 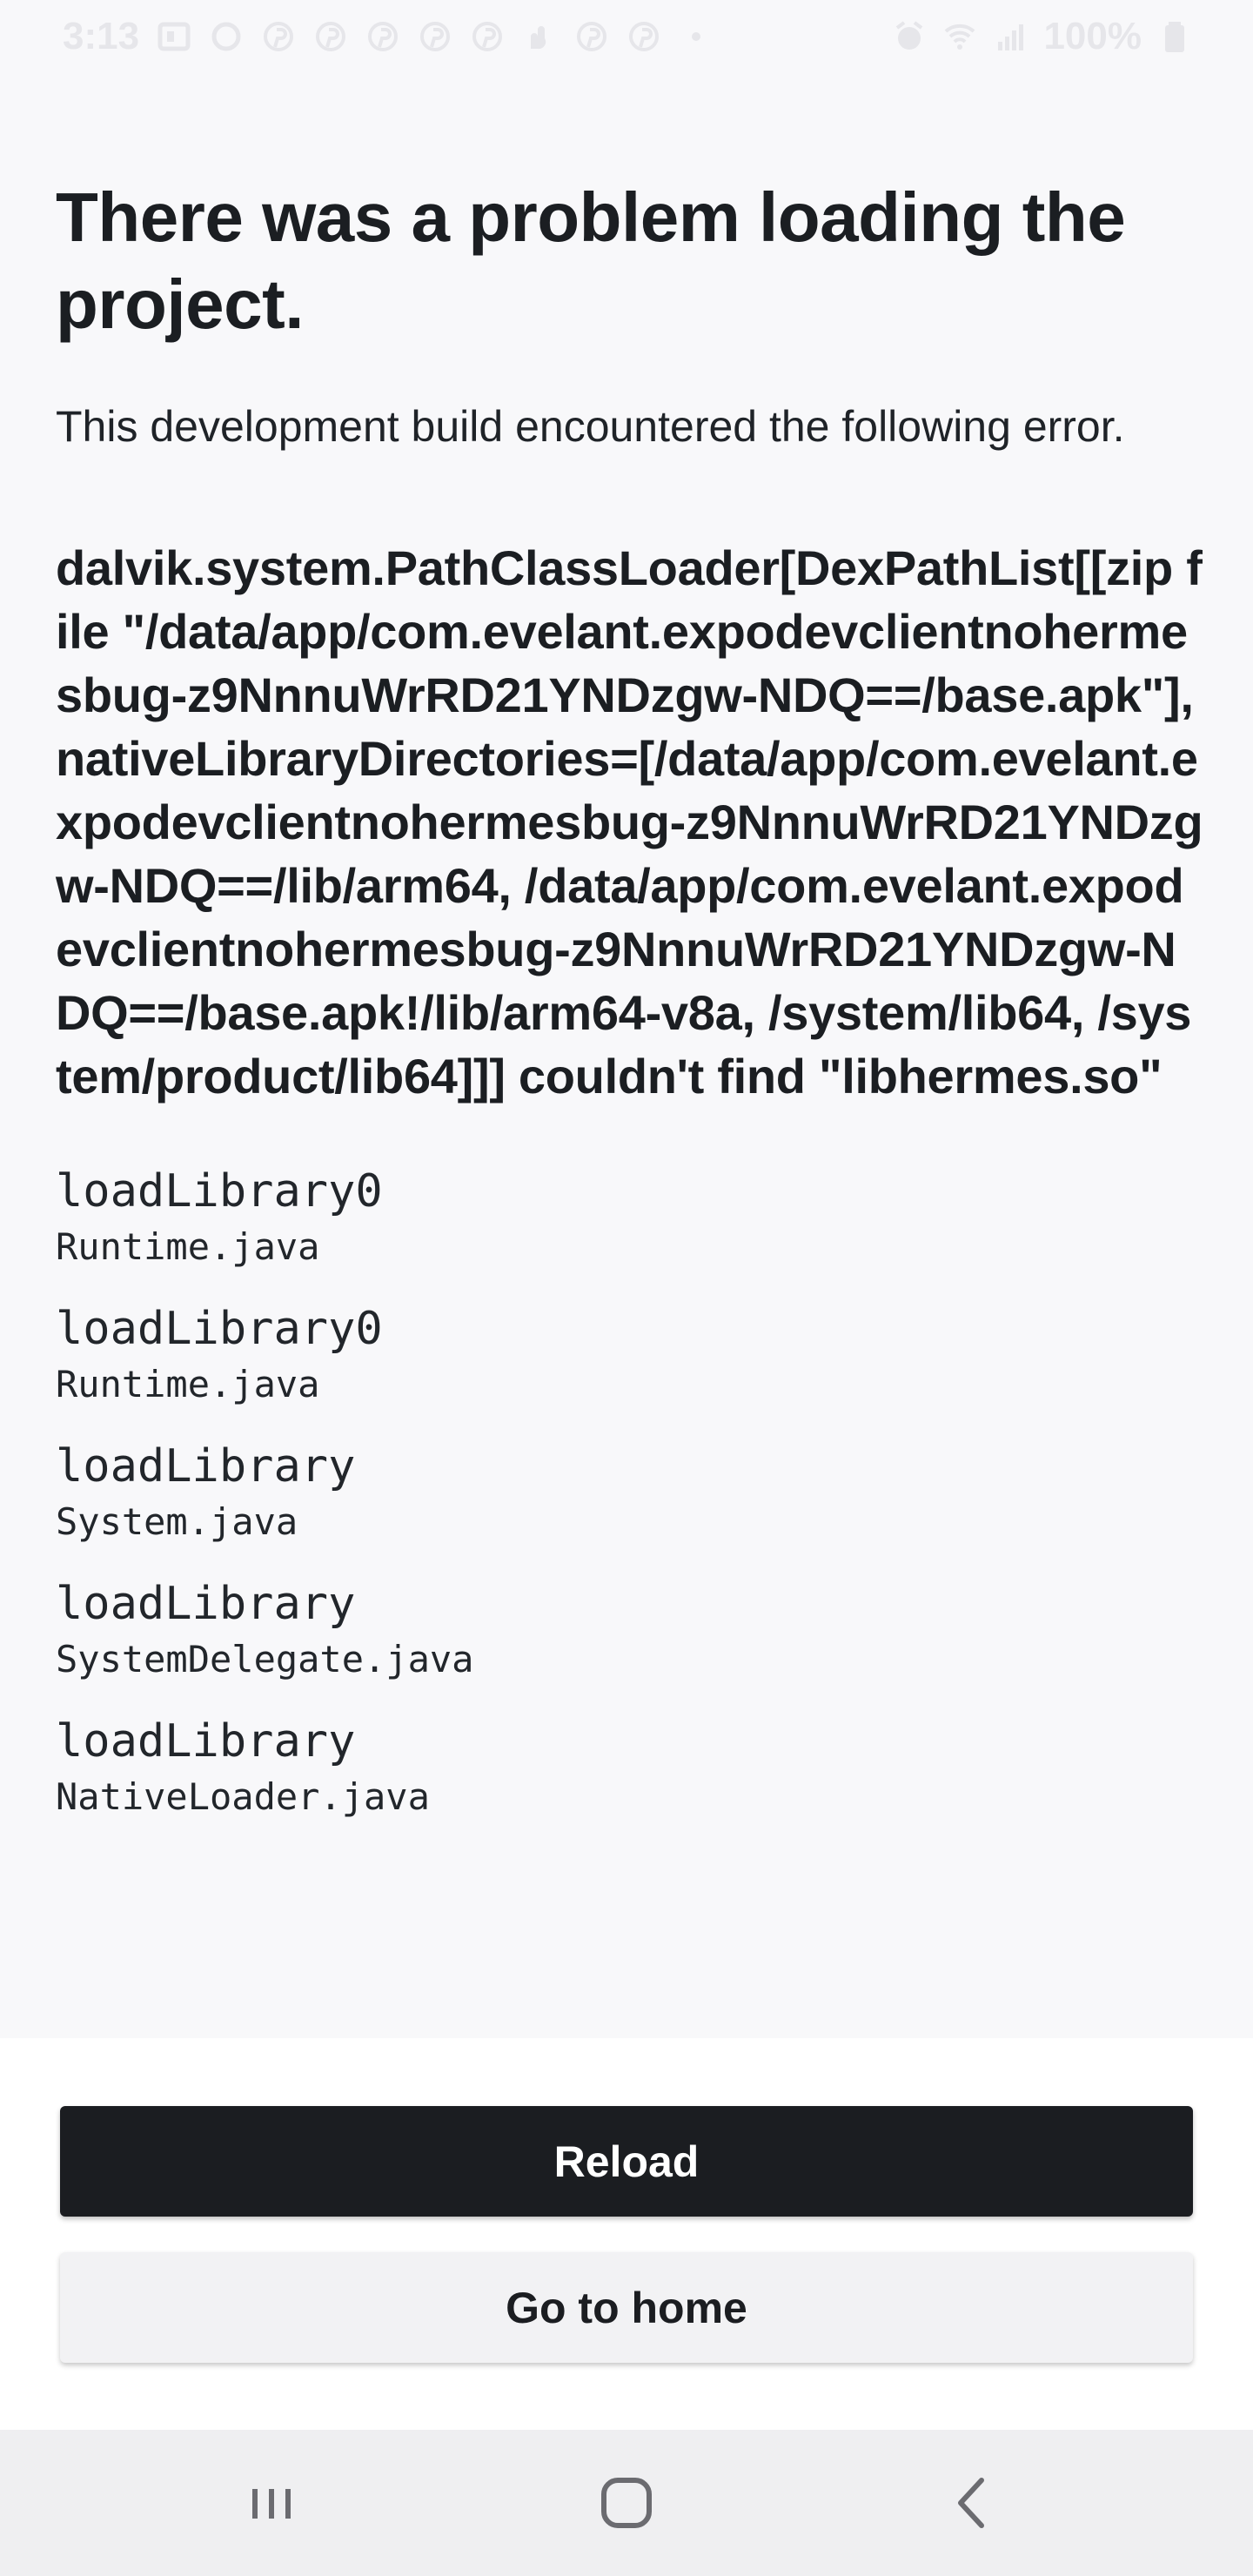 I want to click on stack-file: NativeLoader.java, so click(x=243, y=1796).